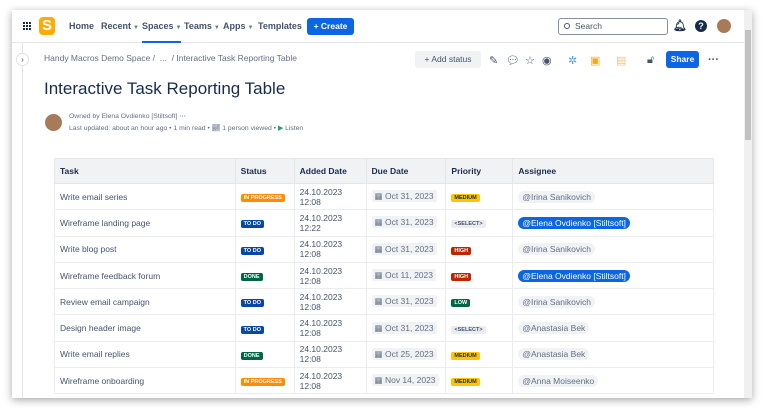  Describe the element at coordinates (97, 58) in the screenshot. I see `breadcrumb-space: Handy Macros Demo Space` at that location.